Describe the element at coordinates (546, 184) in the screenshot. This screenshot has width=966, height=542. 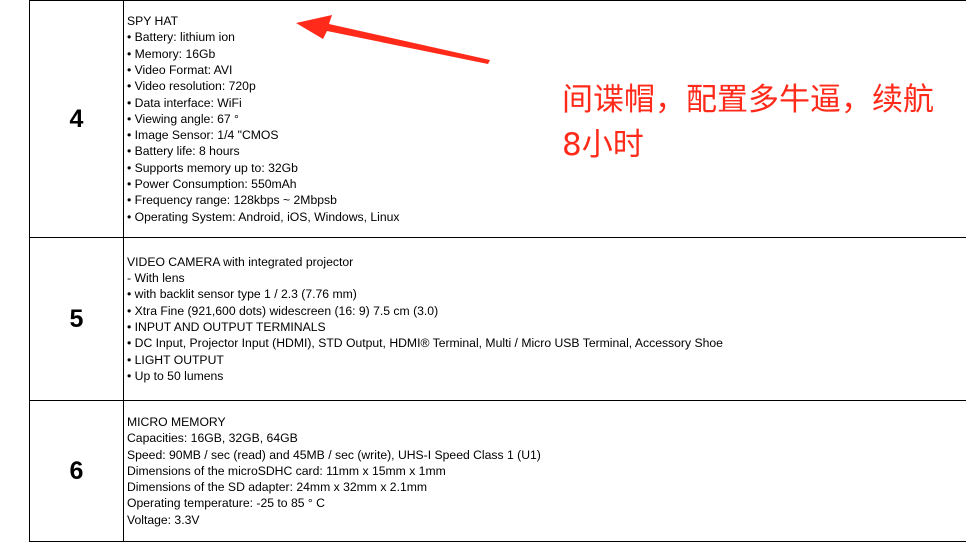
I see `spec-line: • Power Consumption: 550mAh` at that location.